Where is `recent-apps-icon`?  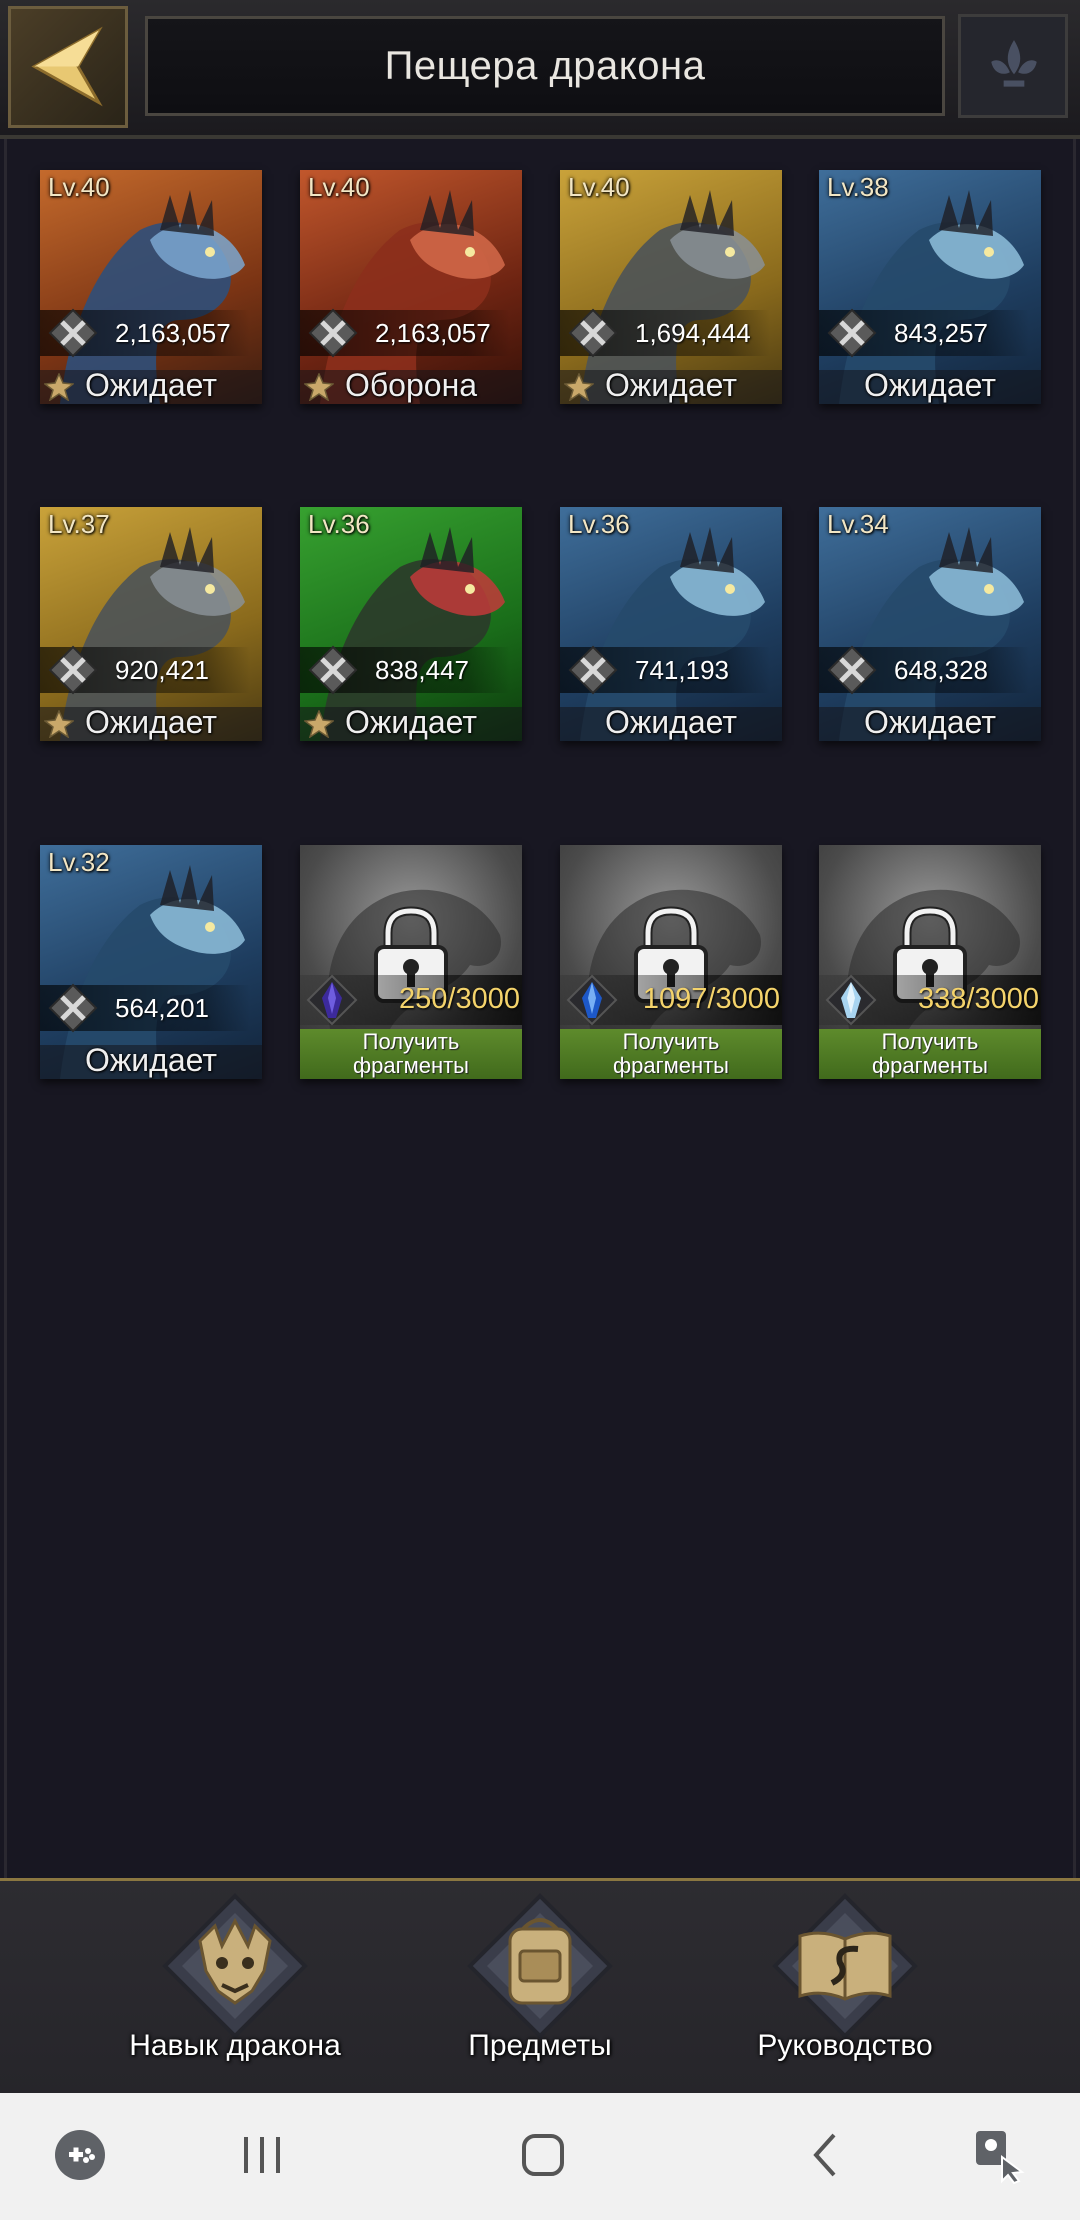 recent-apps-icon is located at coordinates (262, 2155).